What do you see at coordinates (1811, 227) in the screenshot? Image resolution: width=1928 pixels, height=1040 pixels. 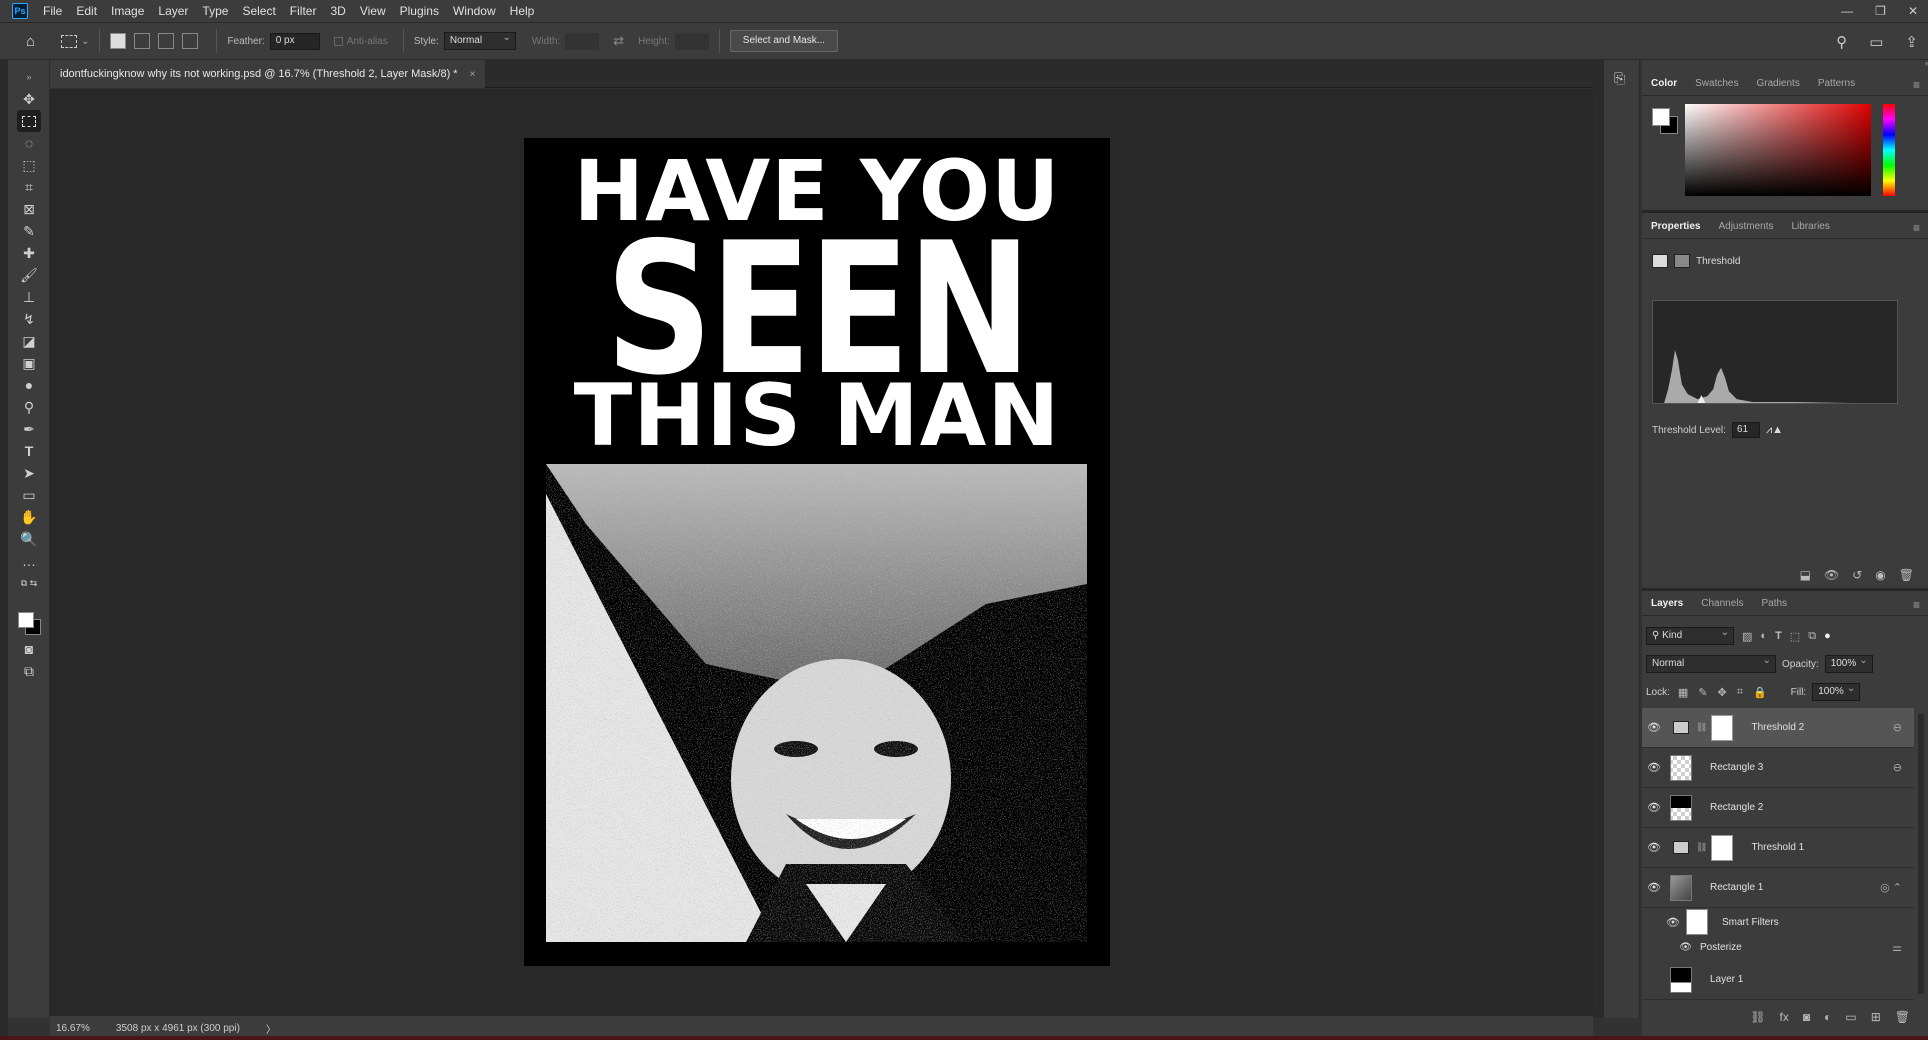 I see `tab-libraries: Libraries` at bounding box center [1811, 227].